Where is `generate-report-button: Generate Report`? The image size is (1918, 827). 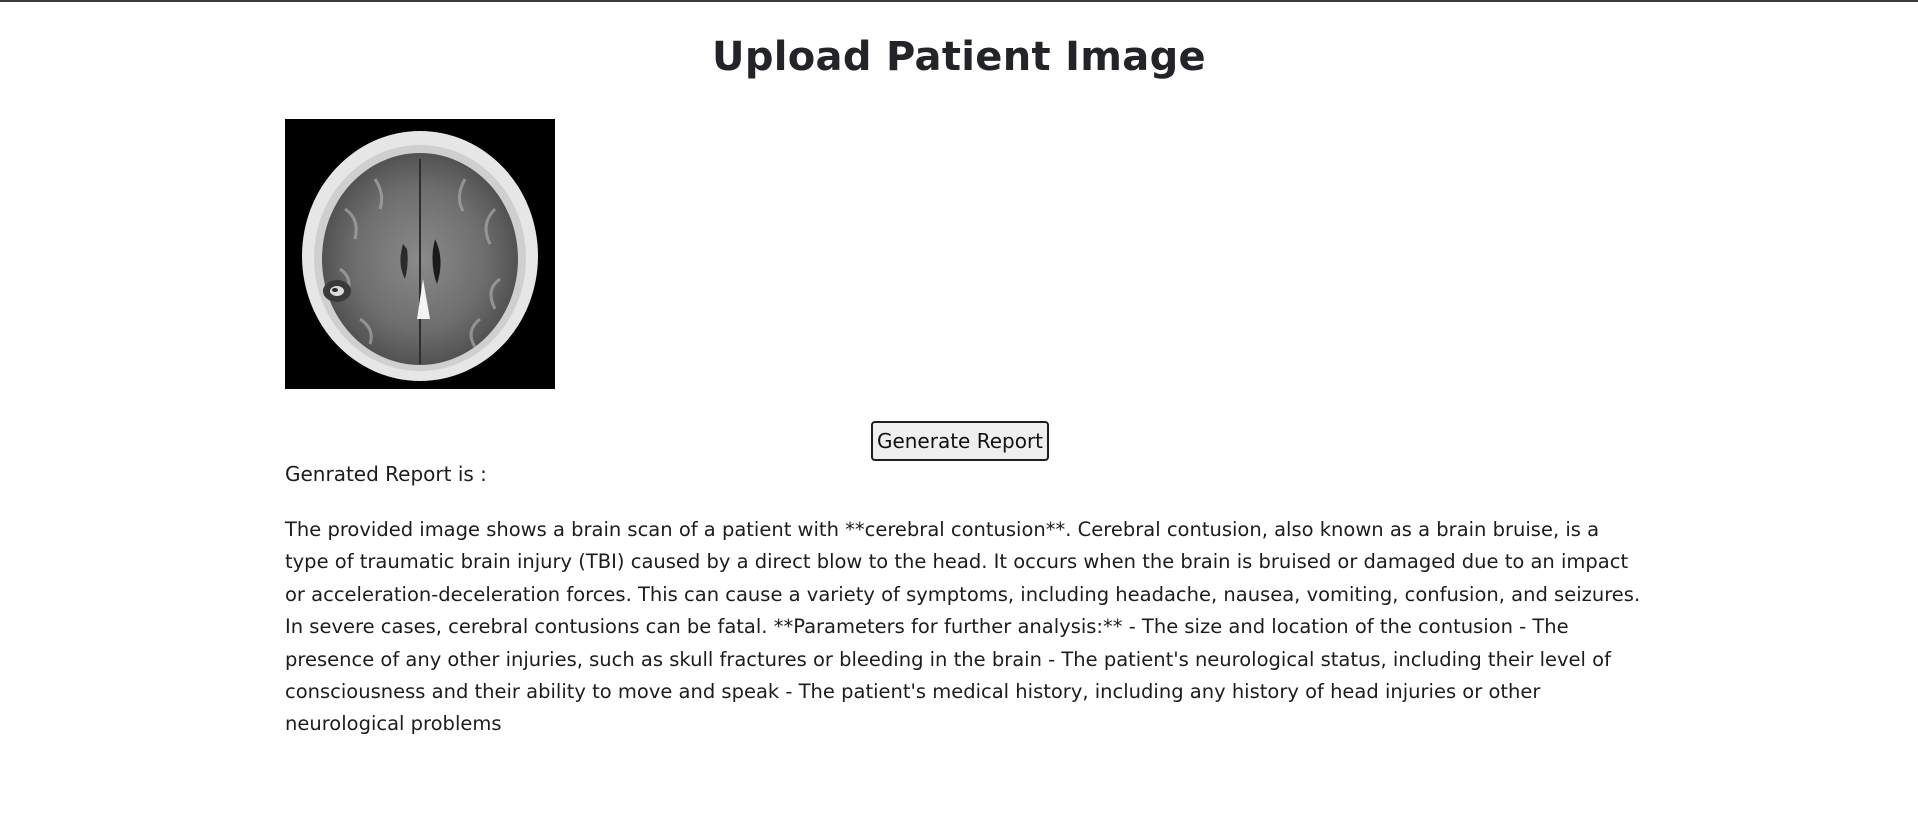 generate-report-button: Generate Report is located at coordinates (960, 441).